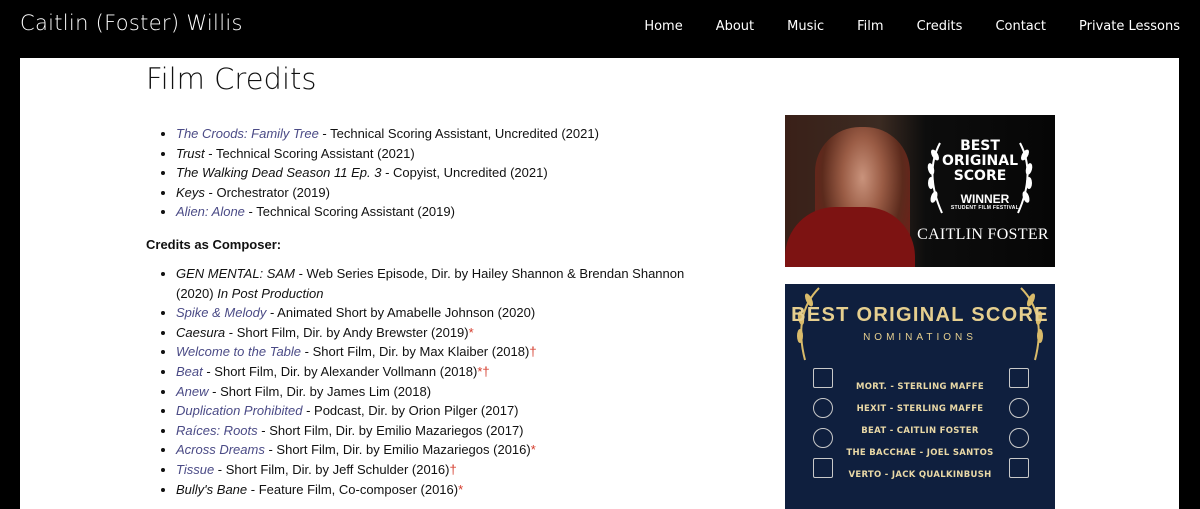  What do you see at coordinates (353, 489) in the screenshot?
I see `credit-detail: - Feature Film, Co-composer (2016)` at bounding box center [353, 489].